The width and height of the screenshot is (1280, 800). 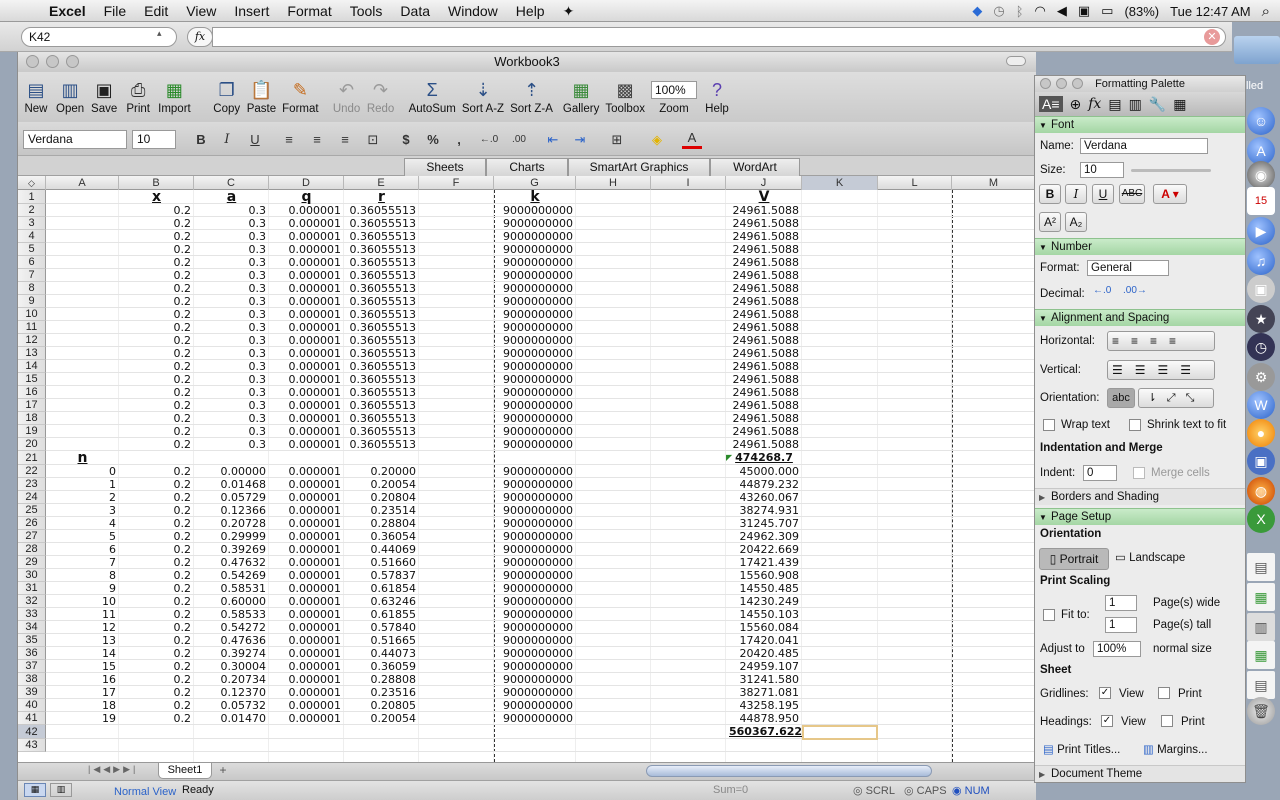 I want to click on number-section-header: Number, so click(x=1140, y=247).